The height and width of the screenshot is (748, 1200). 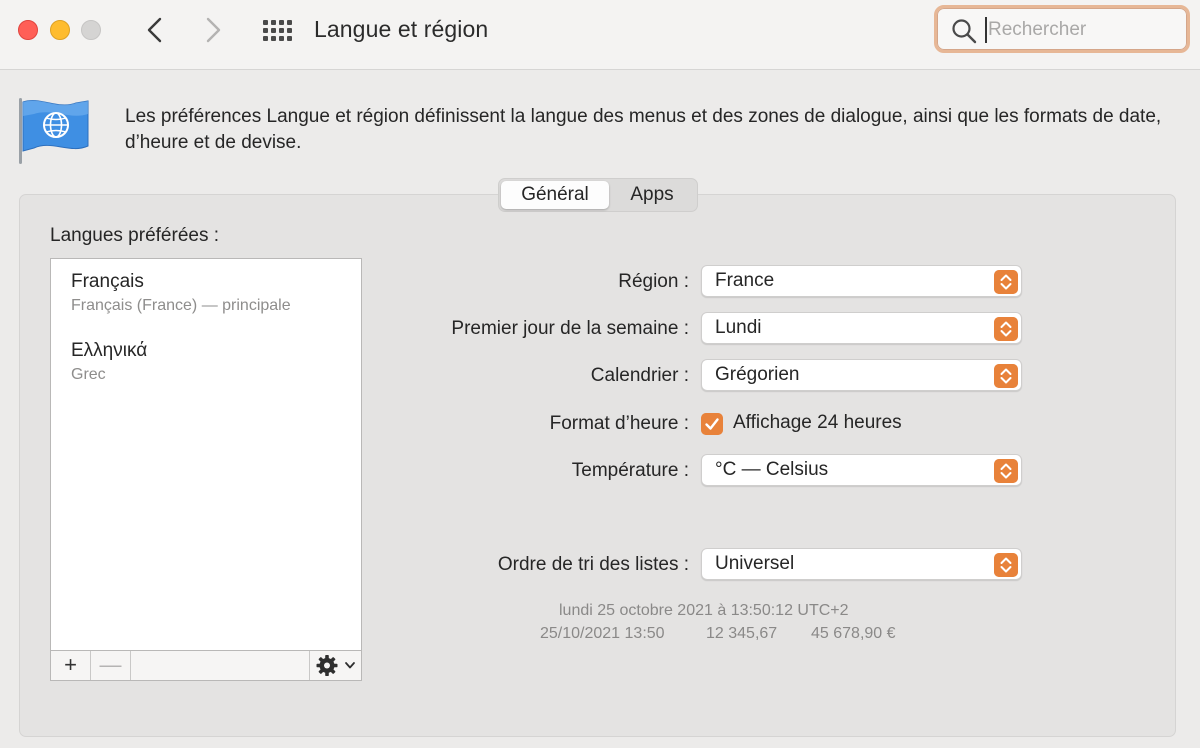 I want to click on forward-button, so click(x=213, y=30).